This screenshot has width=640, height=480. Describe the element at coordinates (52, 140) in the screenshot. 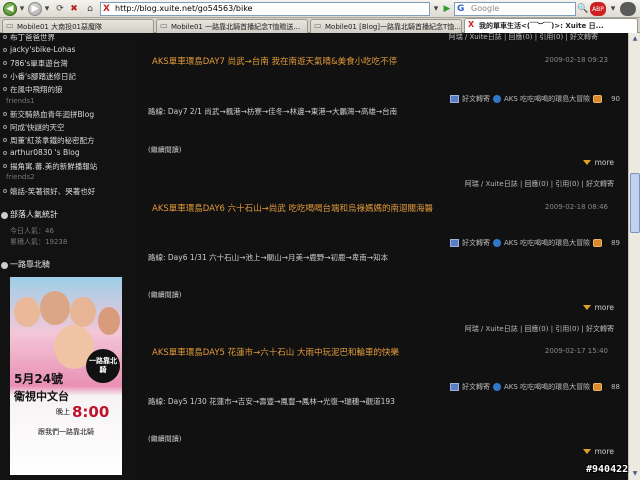

I see `sidebar-link: 周董'紅茶拿鐵的秘密配方` at that location.